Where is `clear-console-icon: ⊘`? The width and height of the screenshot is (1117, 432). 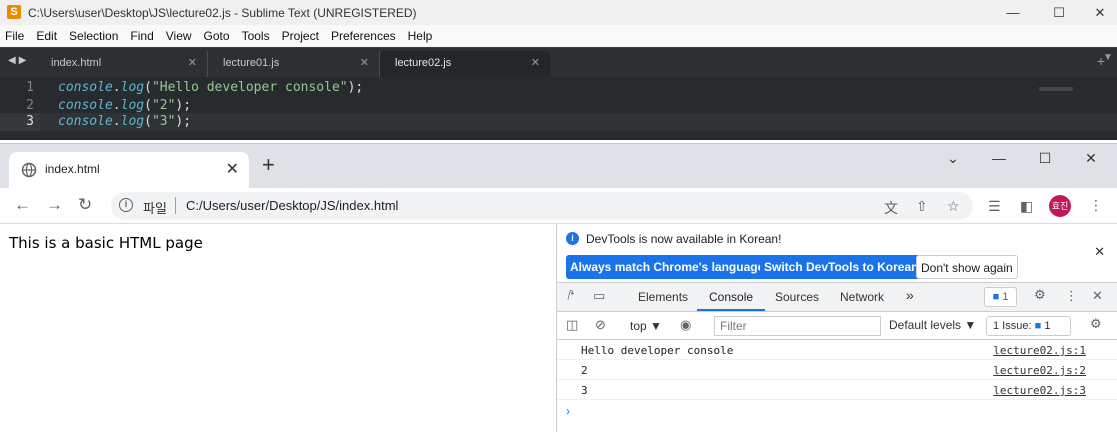 clear-console-icon: ⊘ is located at coordinates (600, 325).